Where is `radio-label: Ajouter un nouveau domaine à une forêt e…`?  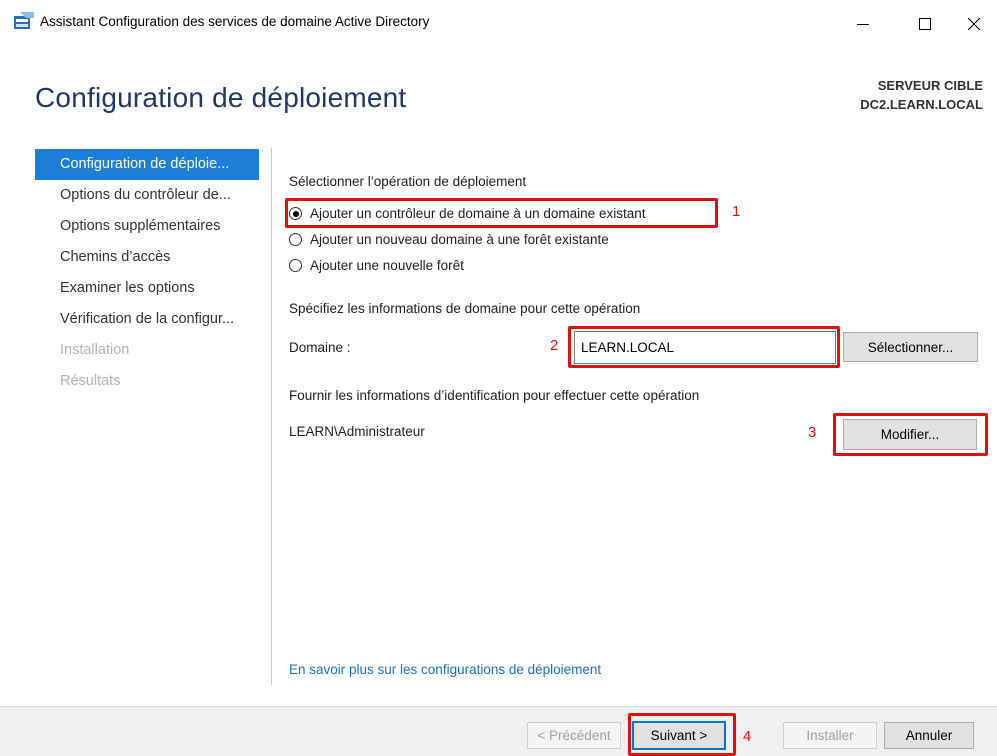 radio-label: Ajouter un nouveau domaine à une forêt e… is located at coordinates (459, 239).